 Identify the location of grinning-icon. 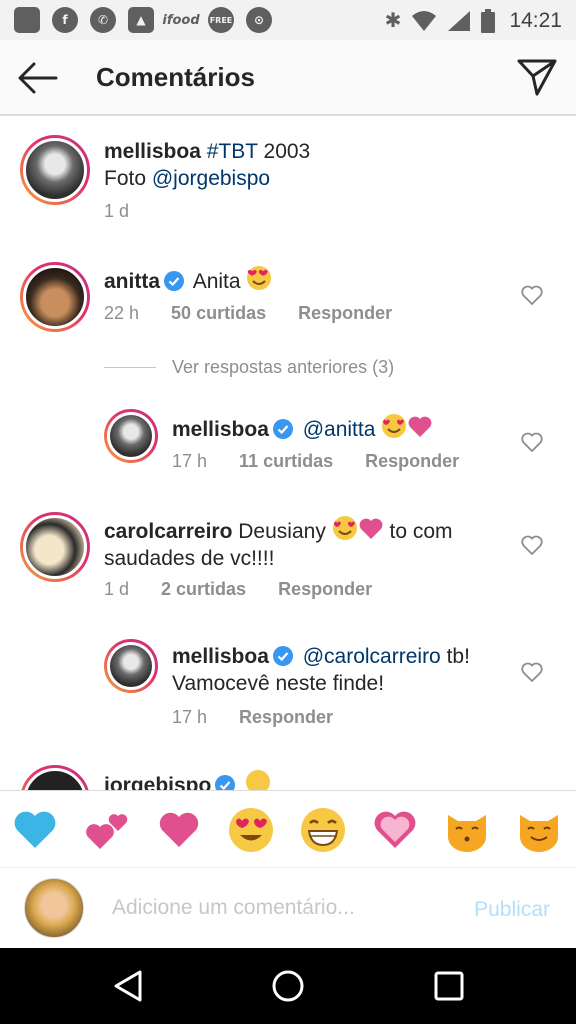
(323, 830).